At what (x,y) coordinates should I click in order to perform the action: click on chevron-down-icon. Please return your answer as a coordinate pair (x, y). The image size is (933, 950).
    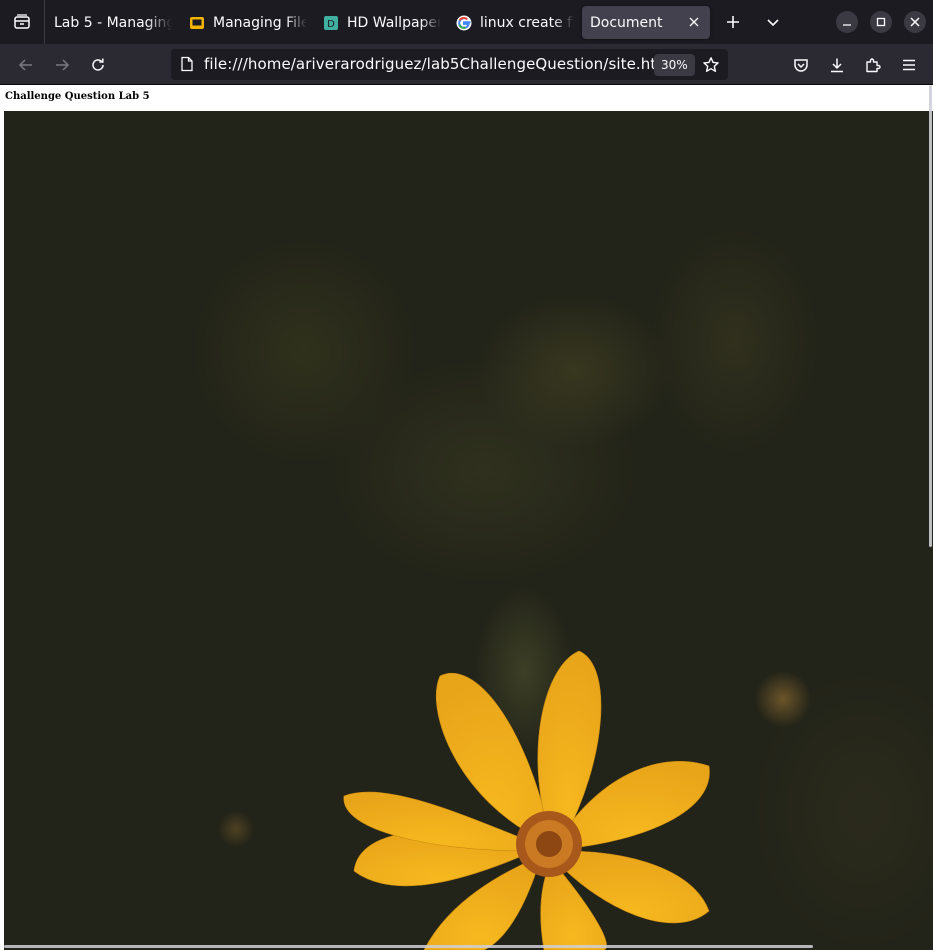
    Looking at the image, I should click on (773, 23).